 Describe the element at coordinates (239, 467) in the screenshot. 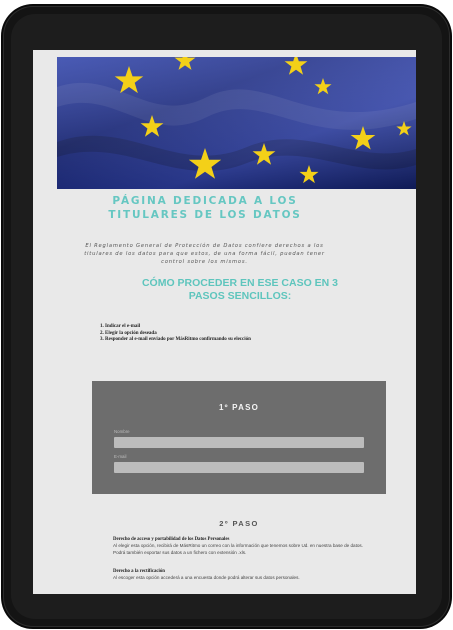

I see `email-input` at that location.